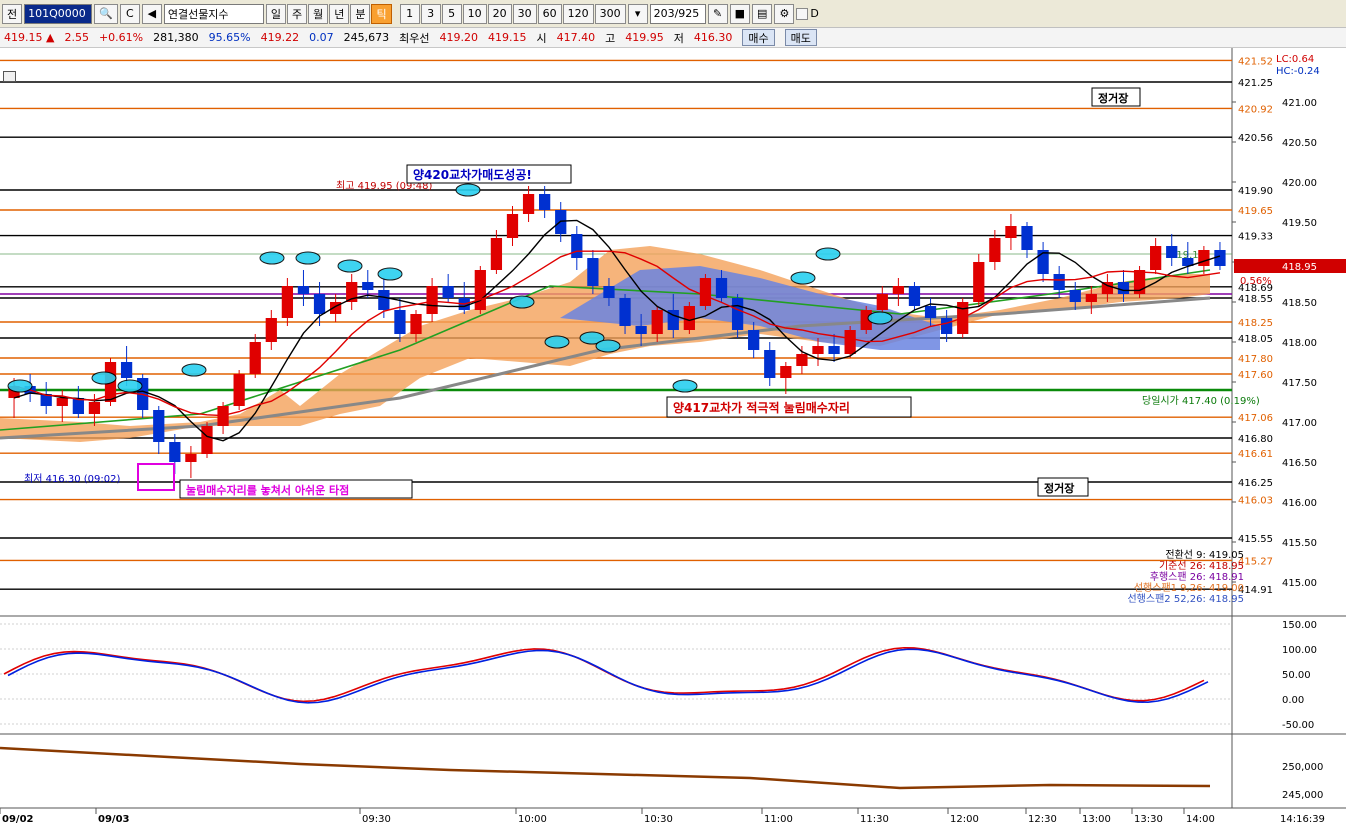 The width and height of the screenshot is (1346, 835). Describe the element at coordinates (1255, 359) in the screenshot. I see `level-label-11: 417.80` at that location.